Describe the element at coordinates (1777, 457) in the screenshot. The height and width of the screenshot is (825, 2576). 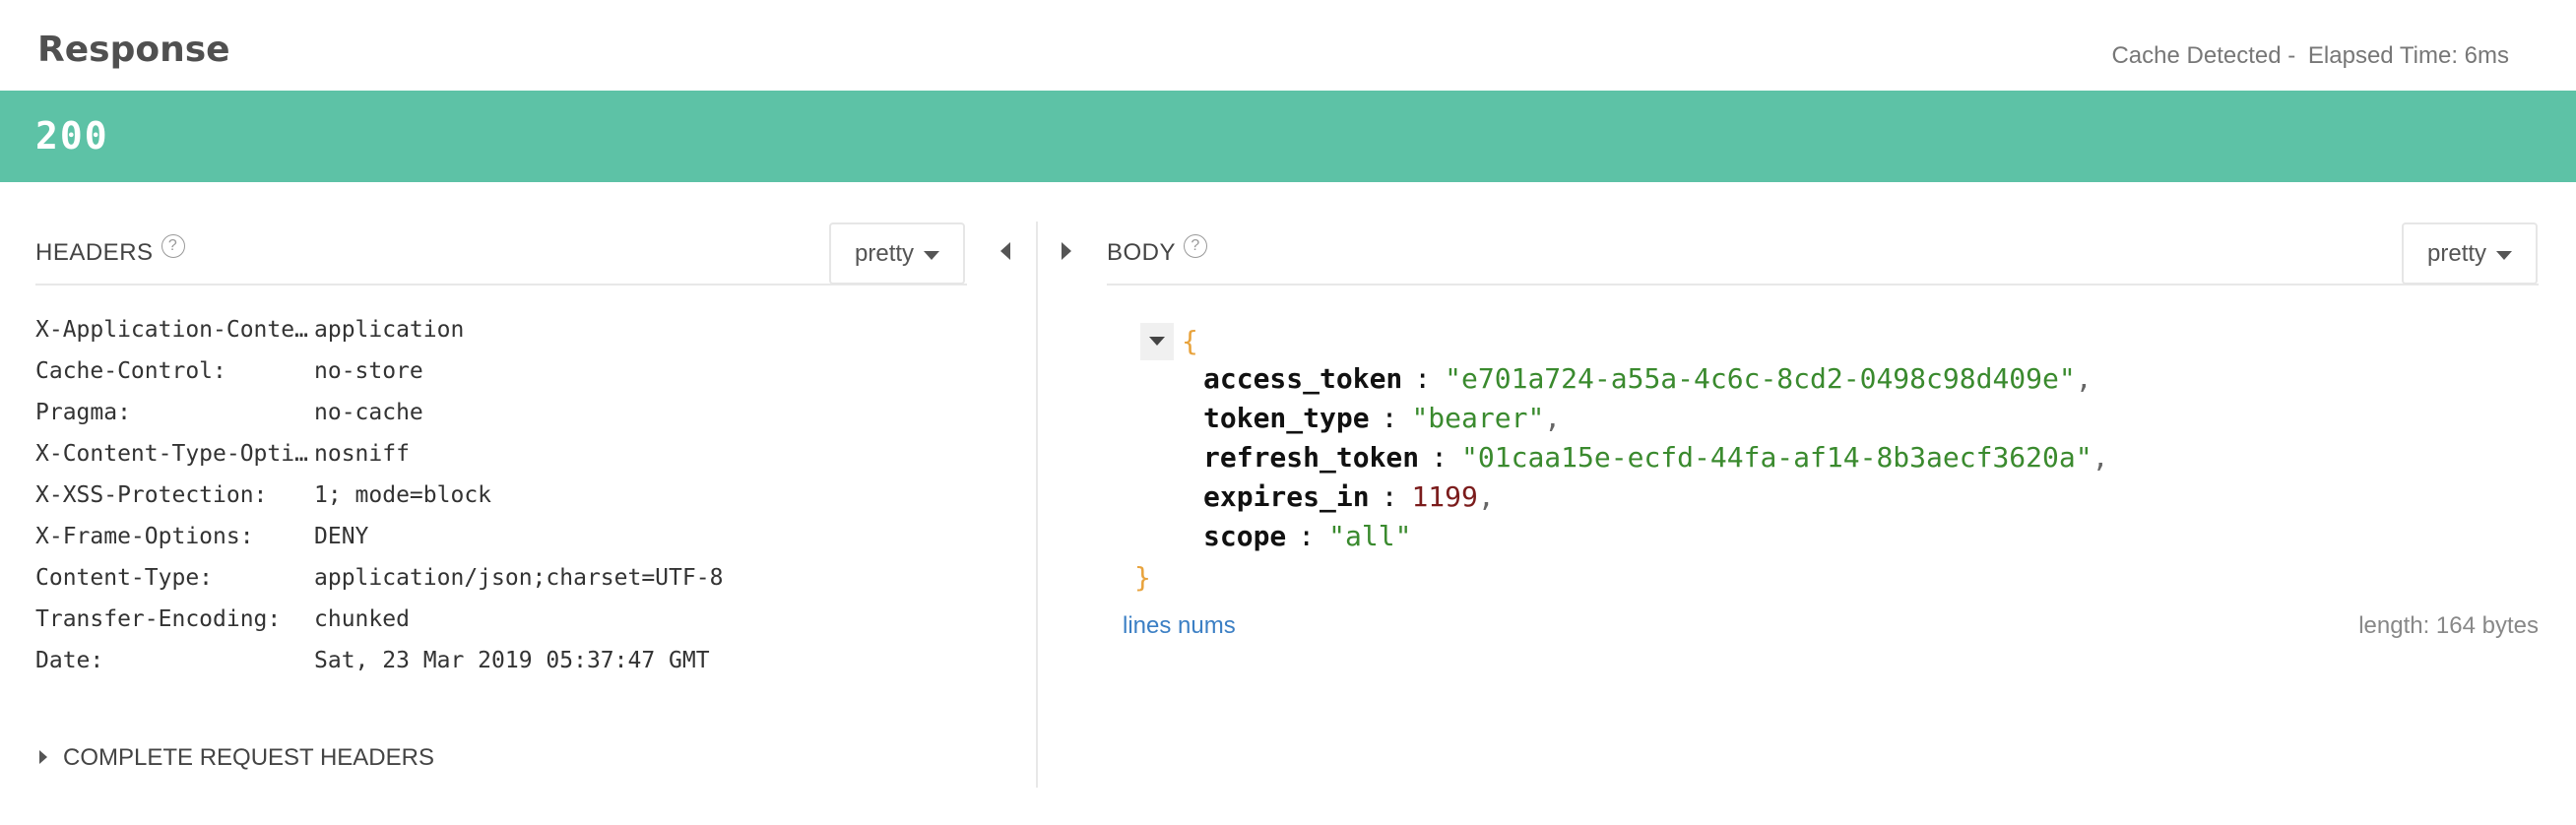
I see `json-value: "01caa15e-ecfd-44fa-af14-8b3aecf3620a"` at that location.